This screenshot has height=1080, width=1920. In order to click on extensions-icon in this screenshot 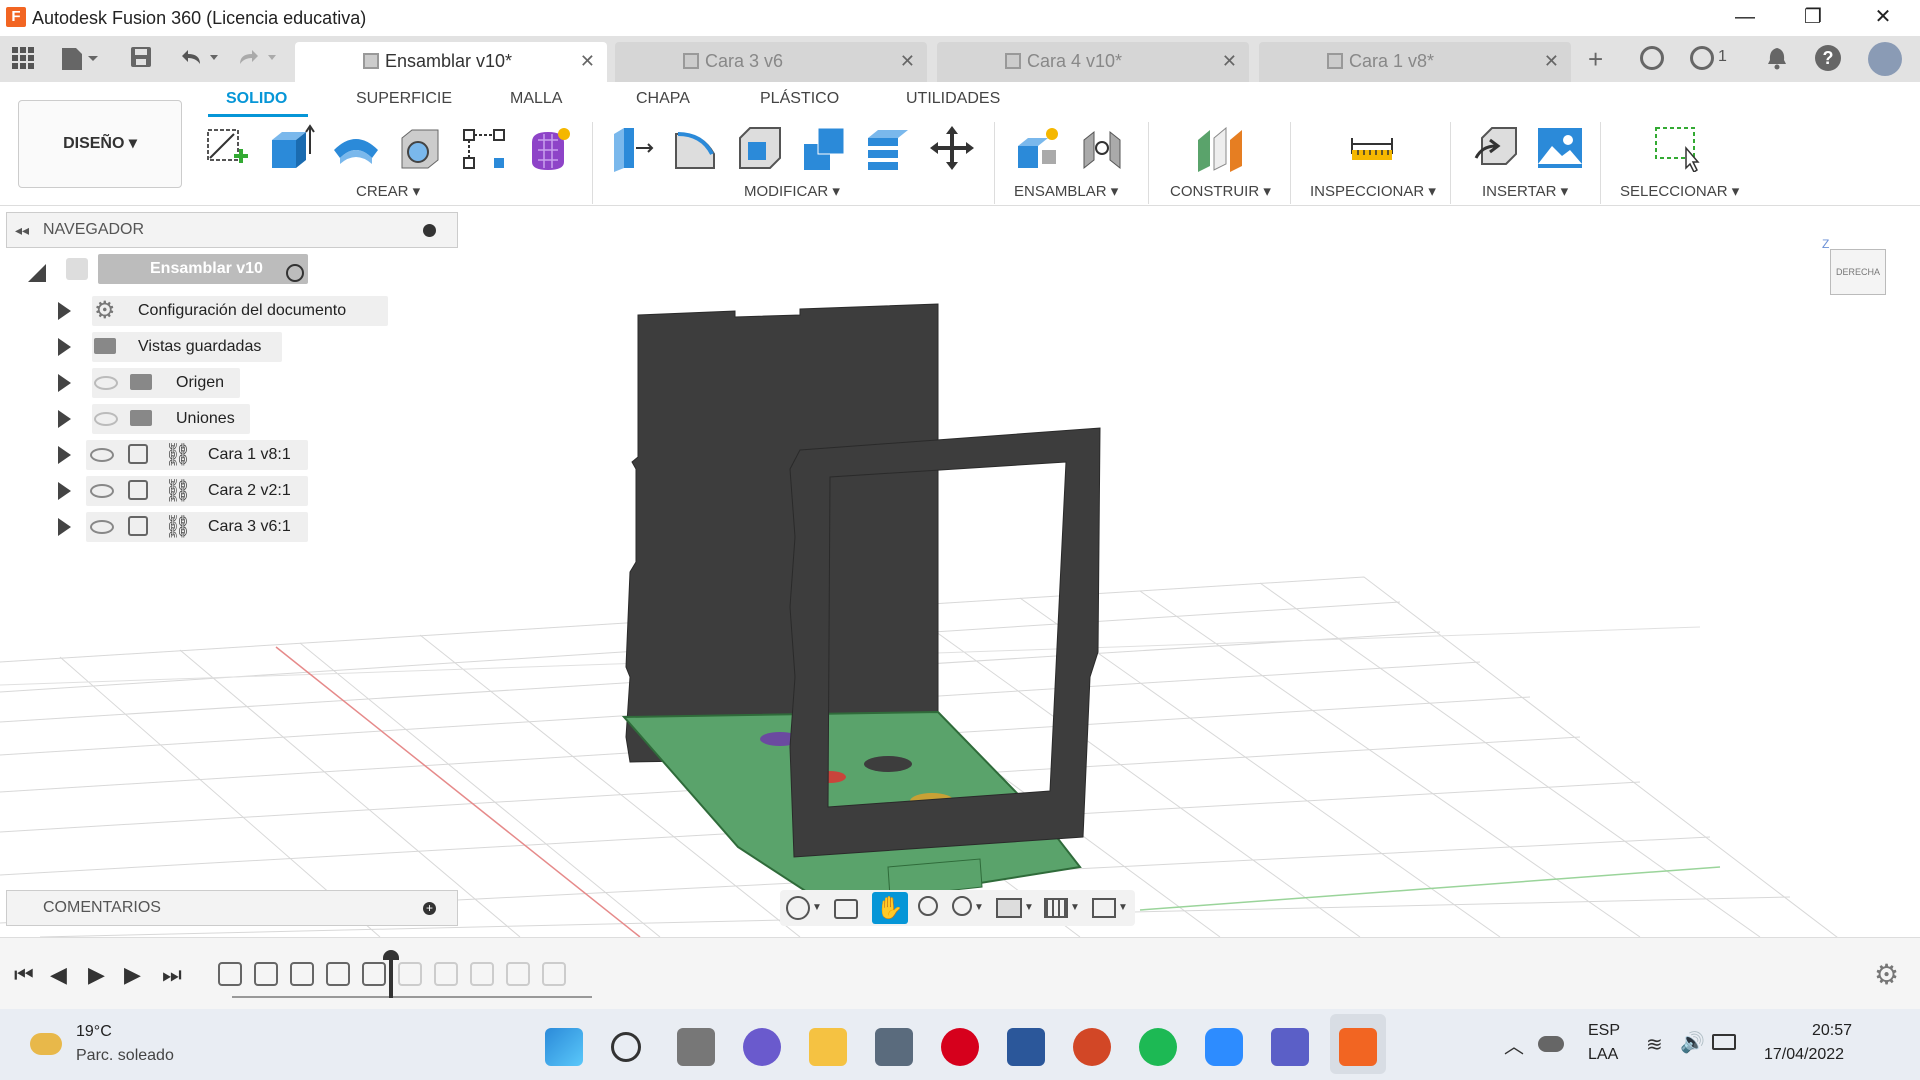, I will do `click(1652, 58)`.